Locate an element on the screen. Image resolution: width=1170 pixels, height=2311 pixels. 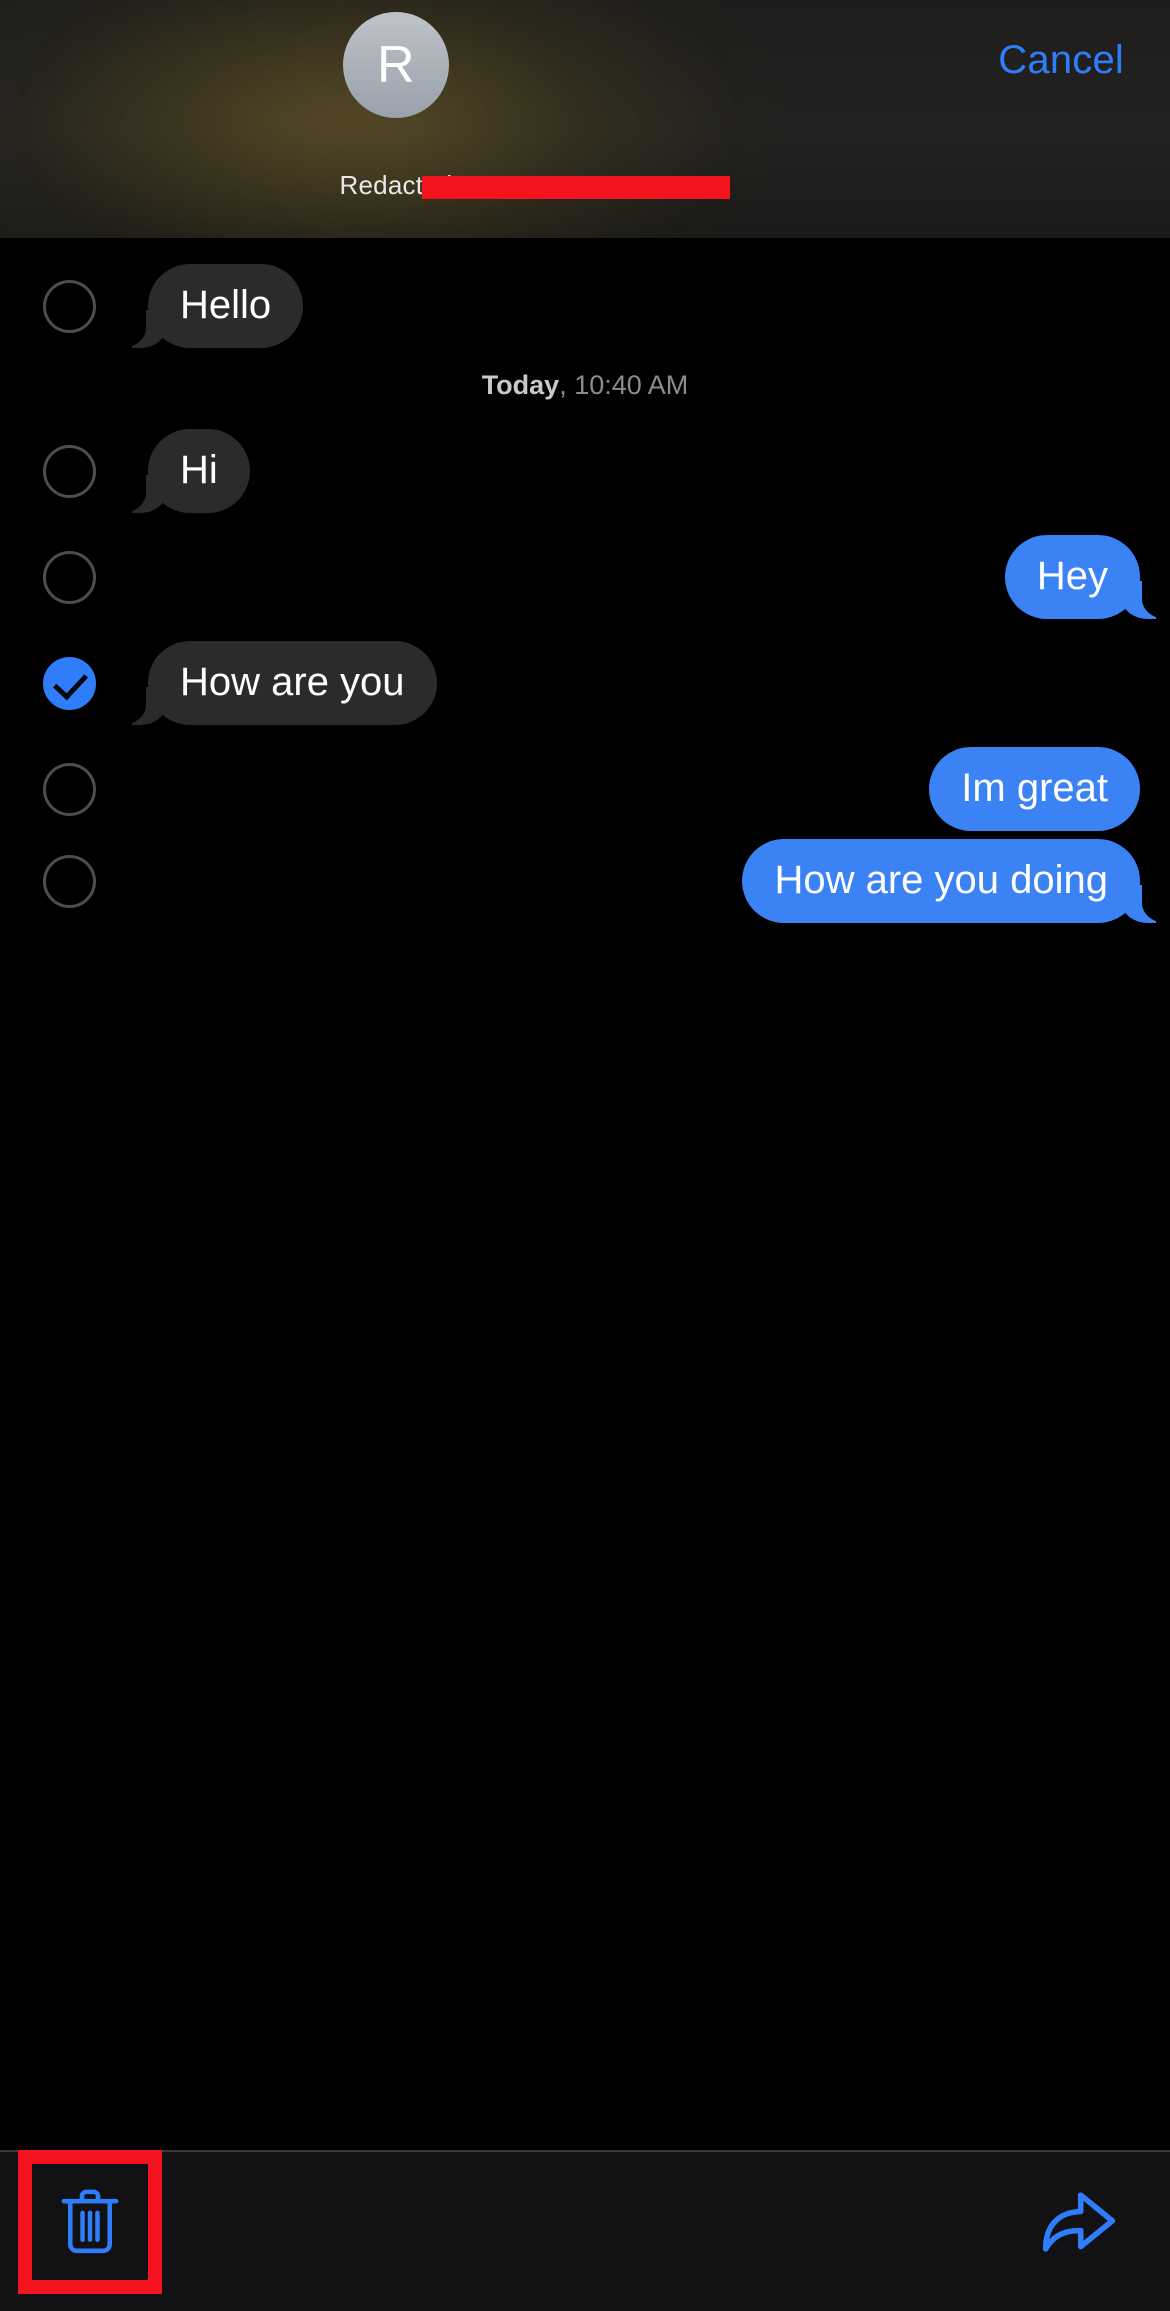
message-bubble-sent: How are you doing is located at coordinates (955, 881).